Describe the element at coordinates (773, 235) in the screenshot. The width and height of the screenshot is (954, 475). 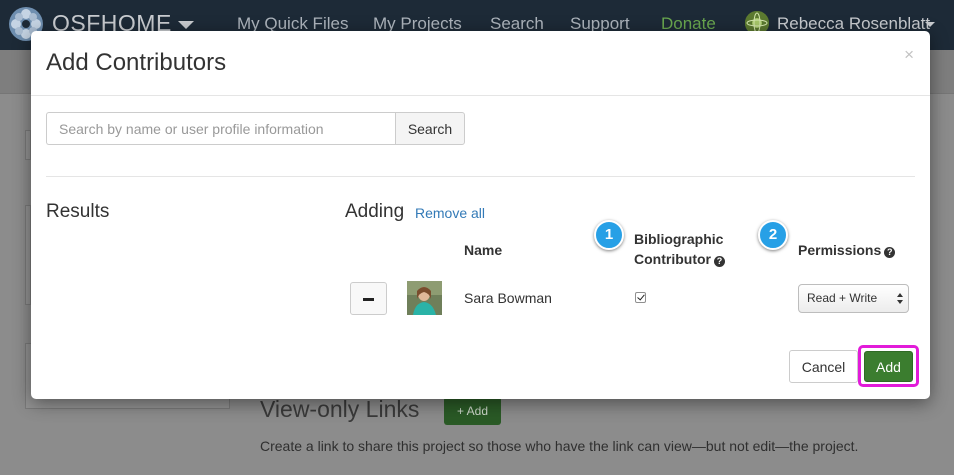
I see `step-badge-2: 2` at that location.